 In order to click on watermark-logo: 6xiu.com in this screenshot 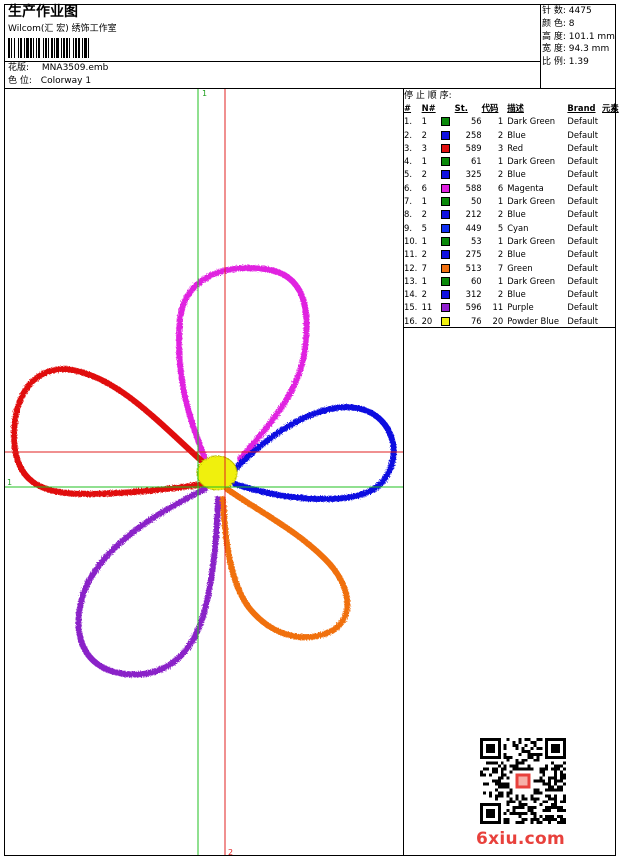, I will do `click(521, 839)`.